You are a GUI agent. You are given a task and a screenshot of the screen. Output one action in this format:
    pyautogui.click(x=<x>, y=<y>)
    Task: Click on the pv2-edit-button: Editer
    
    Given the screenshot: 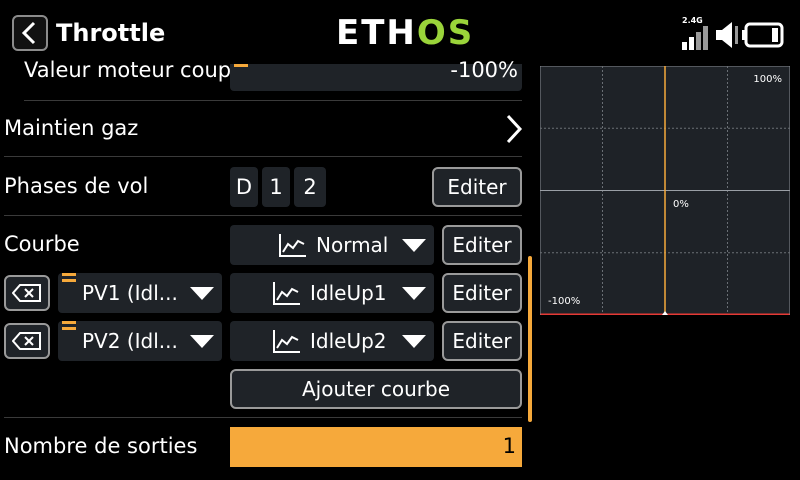 What is the action you would take?
    pyautogui.click(x=482, y=341)
    